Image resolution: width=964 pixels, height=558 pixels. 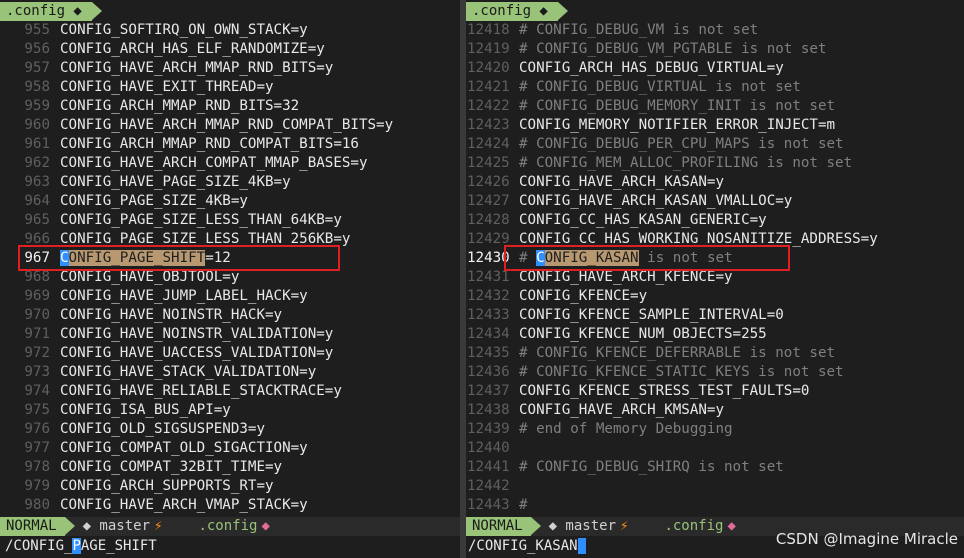 I want to click on buffer-line: 975 CONFIG_ISA_BUS_API=y, so click(x=230, y=410).